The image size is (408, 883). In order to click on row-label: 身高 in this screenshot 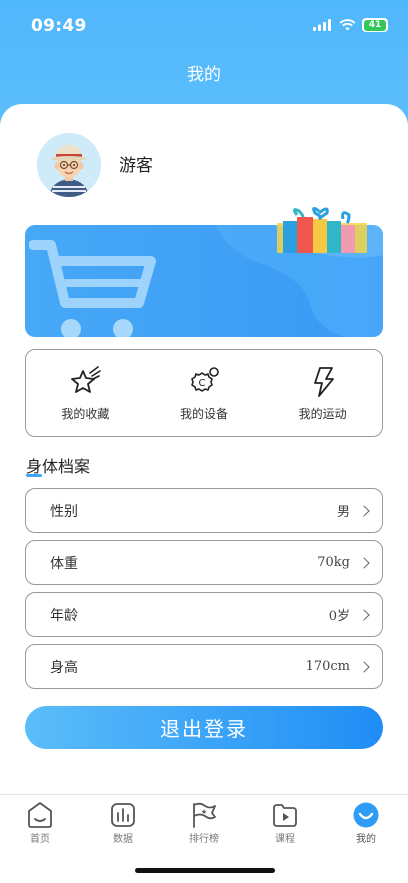, I will do `click(64, 667)`.